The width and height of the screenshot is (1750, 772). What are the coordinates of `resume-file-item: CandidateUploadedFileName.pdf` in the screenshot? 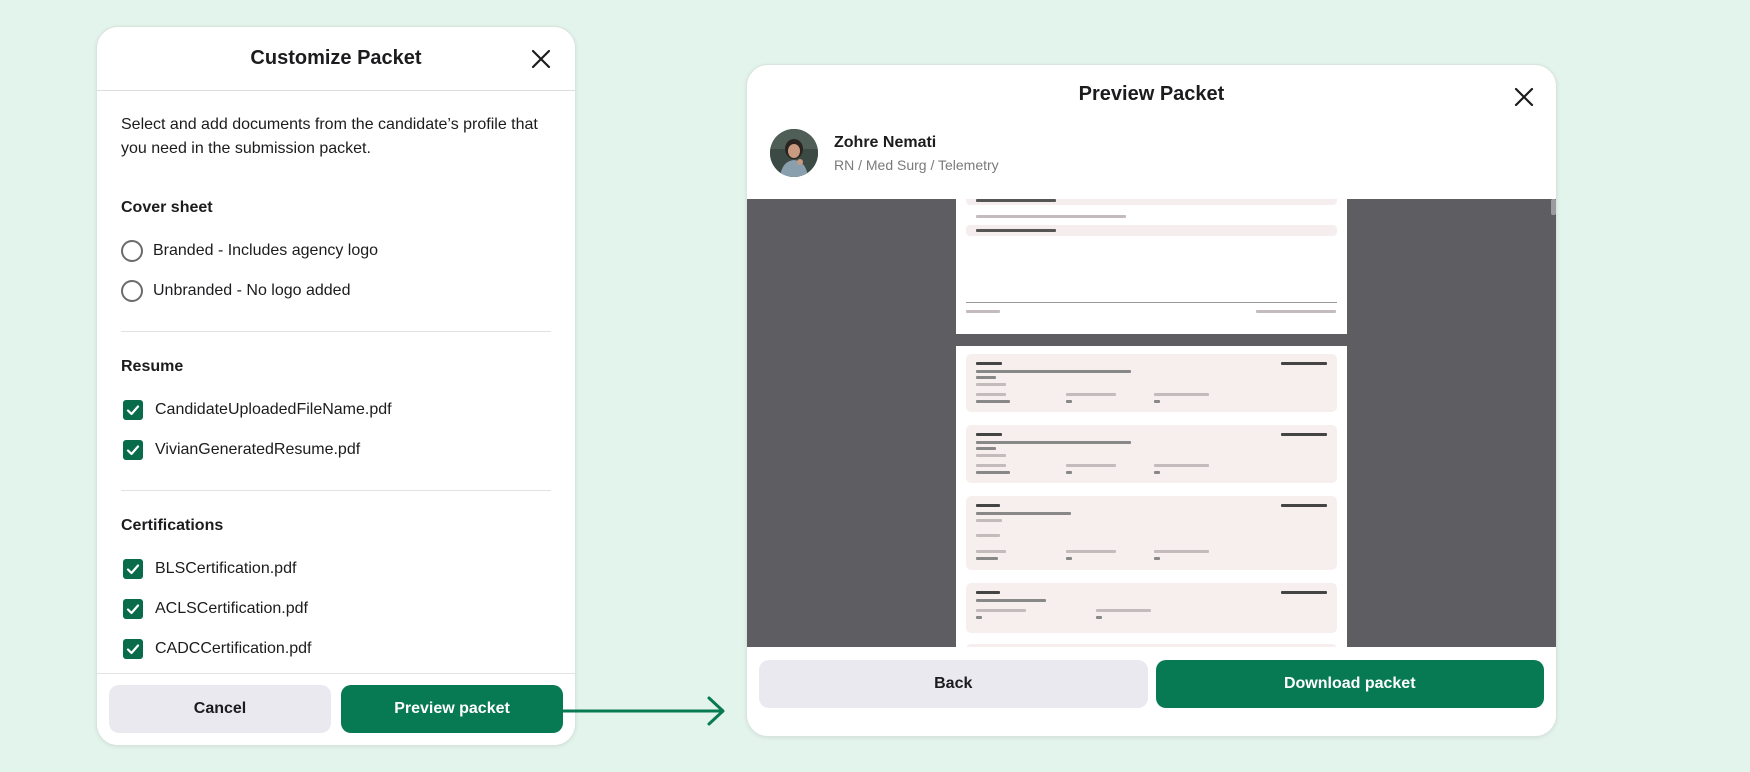 It's located at (336, 410).